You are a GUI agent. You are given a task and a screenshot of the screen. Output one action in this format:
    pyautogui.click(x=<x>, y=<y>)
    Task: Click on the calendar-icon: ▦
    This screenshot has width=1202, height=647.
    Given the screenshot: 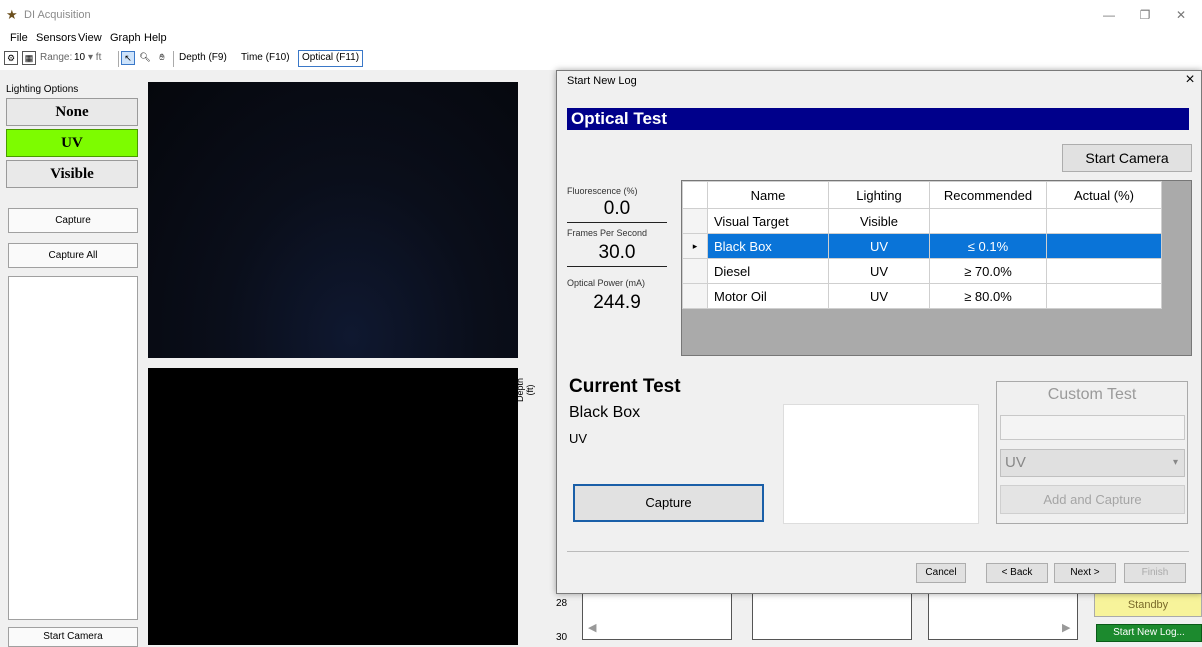 What is the action you would take?
    pyautogui.click(x=29, y=58)
    